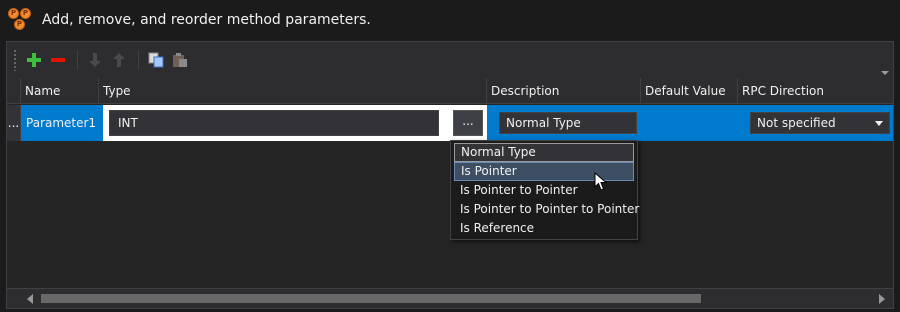  Describe the element at coordinates (544, 228) in the screenshot. I see `dropdown-option-is-reference: Is Reference` at that location.